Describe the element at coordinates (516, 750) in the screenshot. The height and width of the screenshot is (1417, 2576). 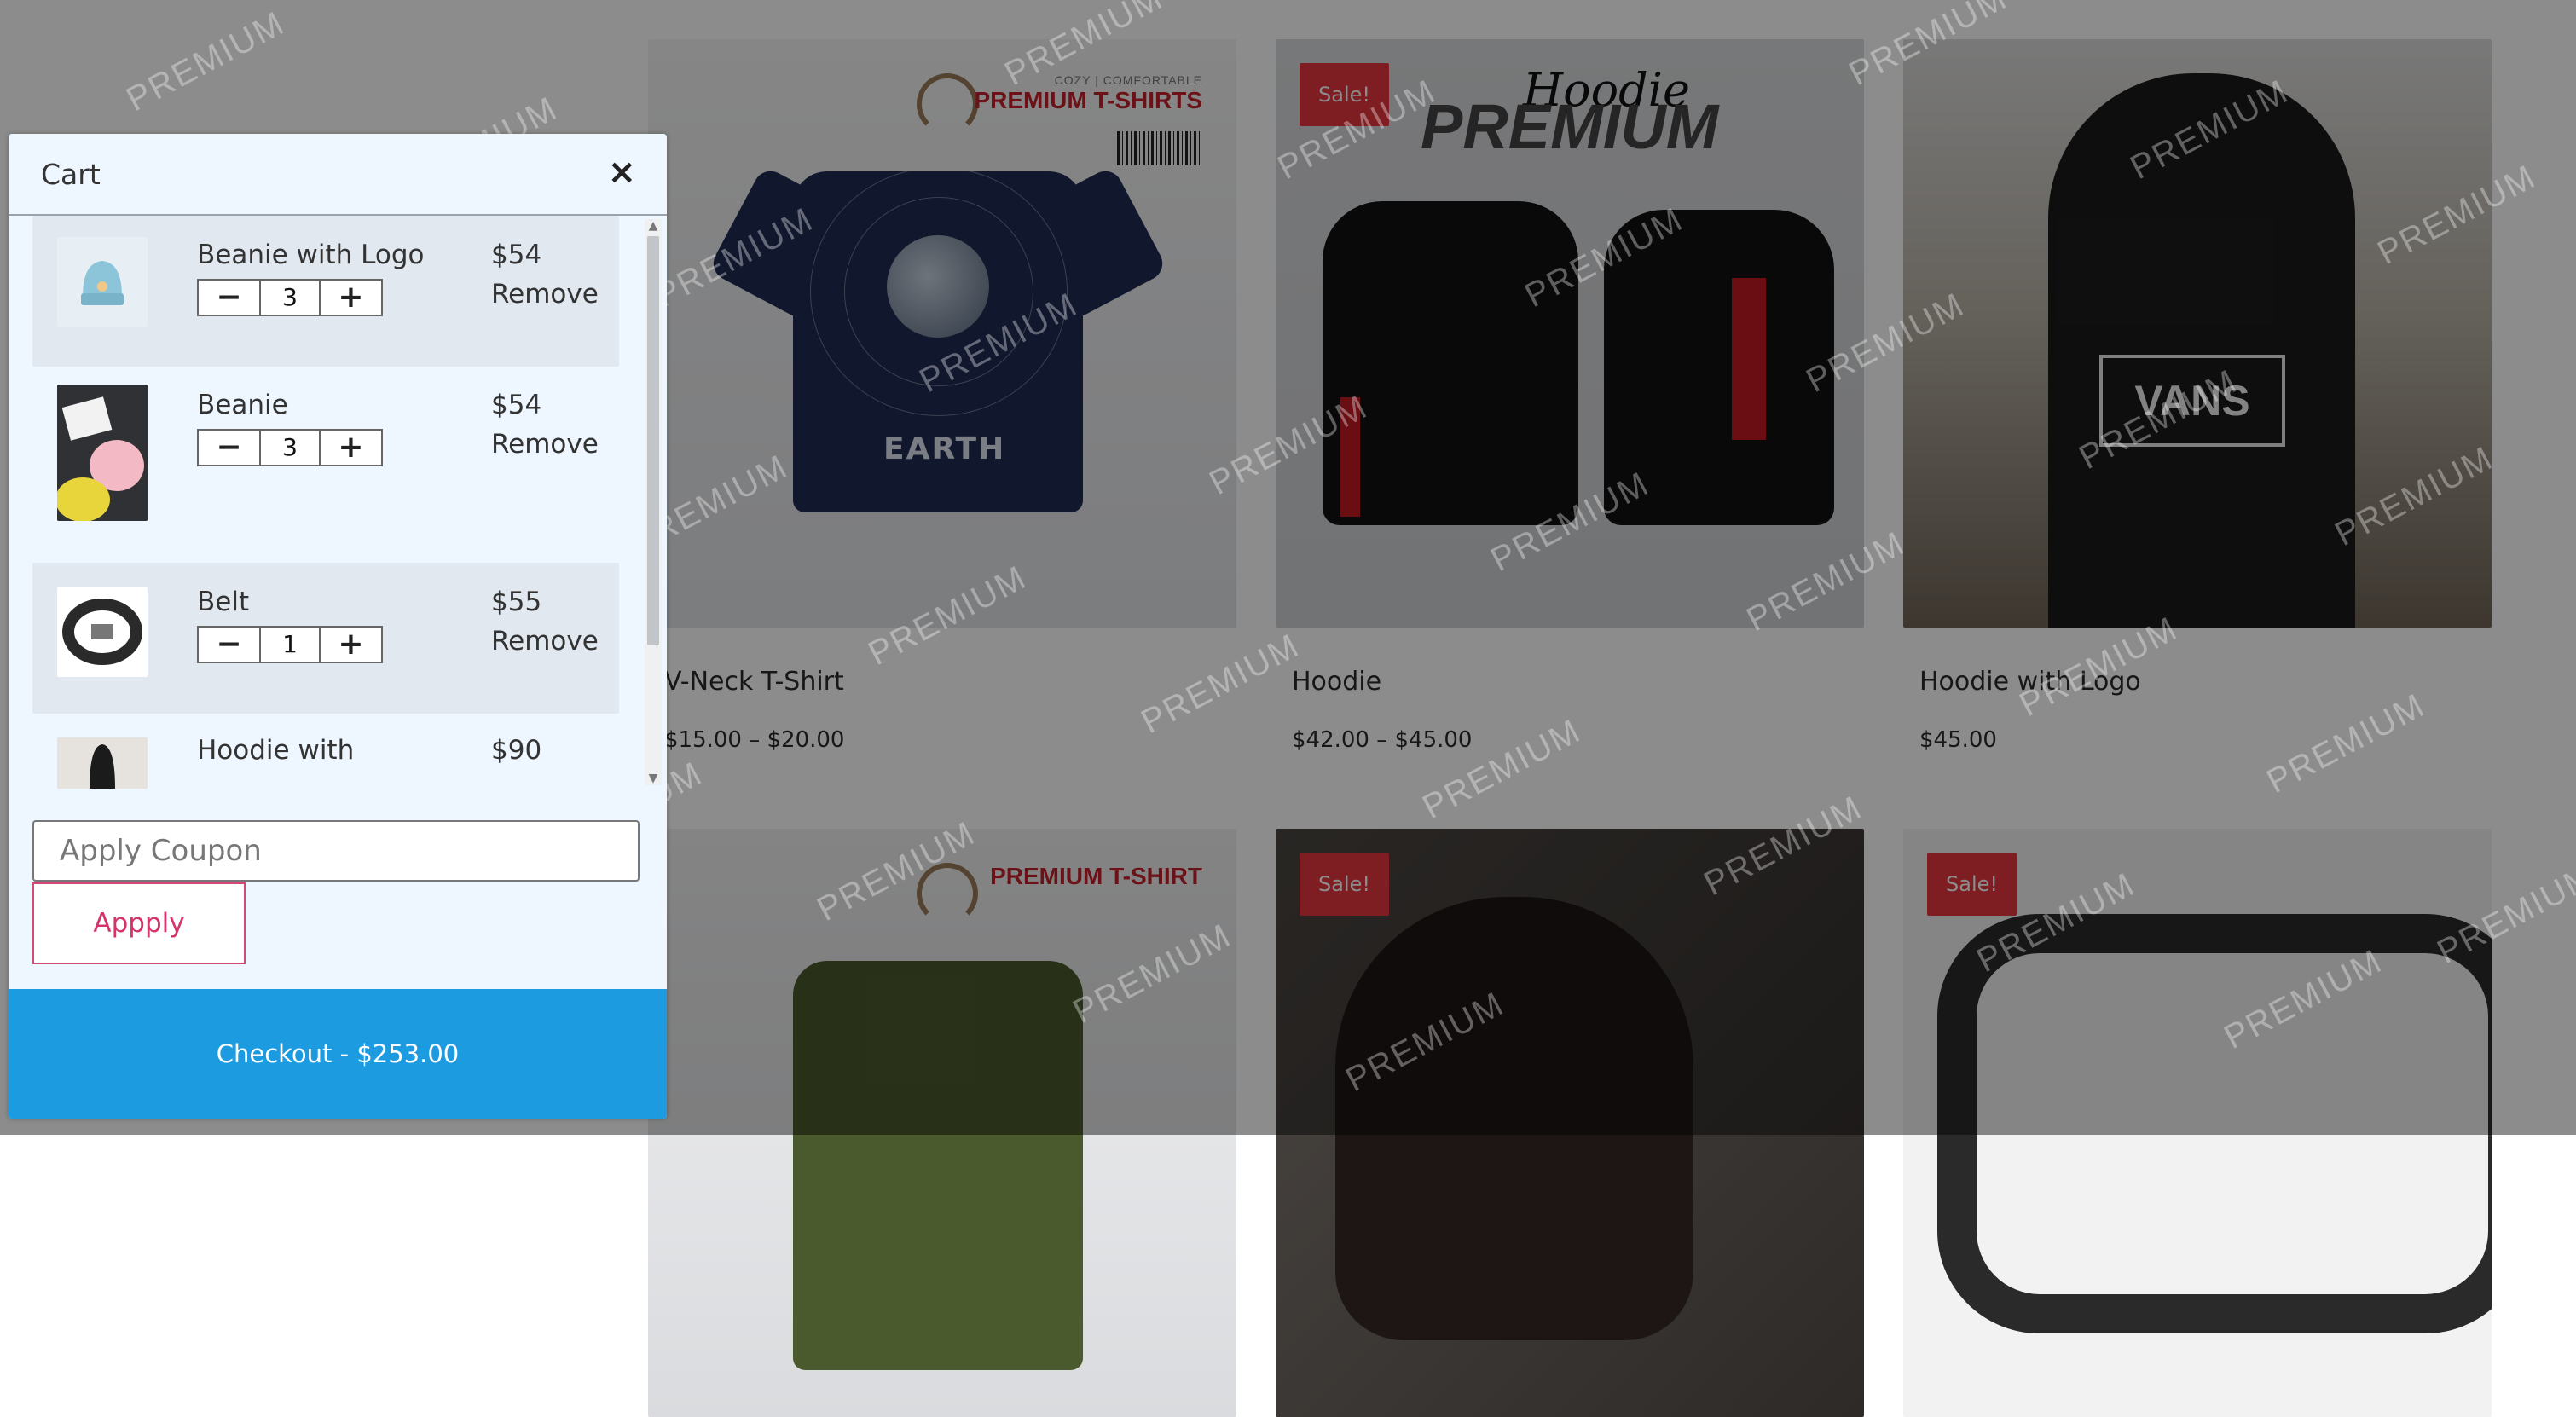
I see `cart-item-price: $90` at that location.